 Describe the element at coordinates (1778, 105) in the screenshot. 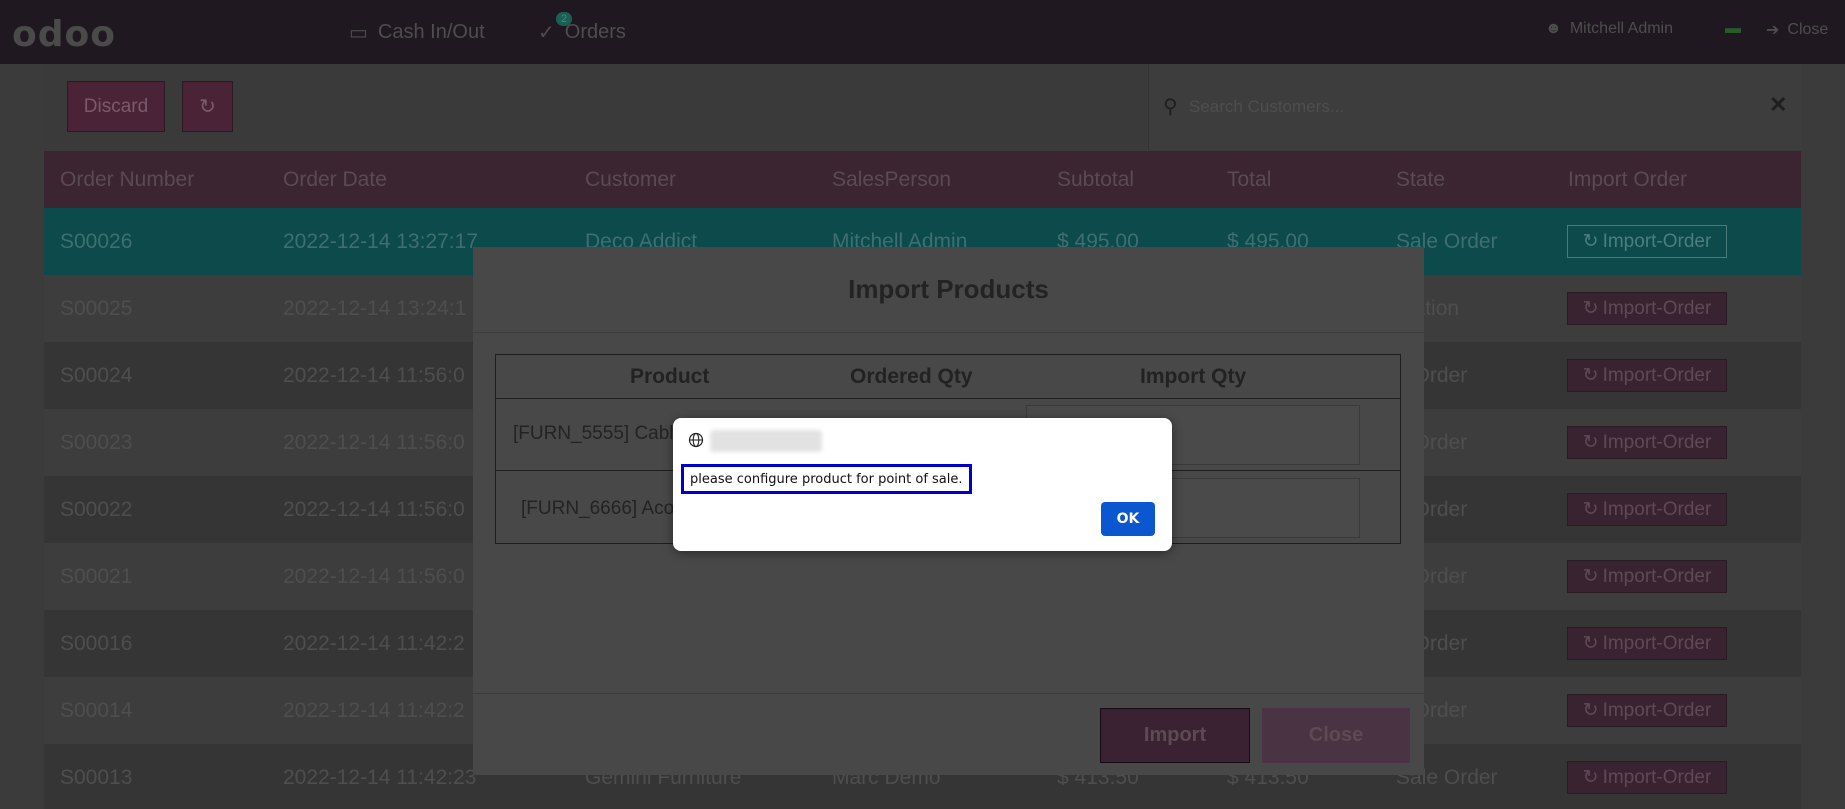

I see `clear-search-icon: ✕` at that location.